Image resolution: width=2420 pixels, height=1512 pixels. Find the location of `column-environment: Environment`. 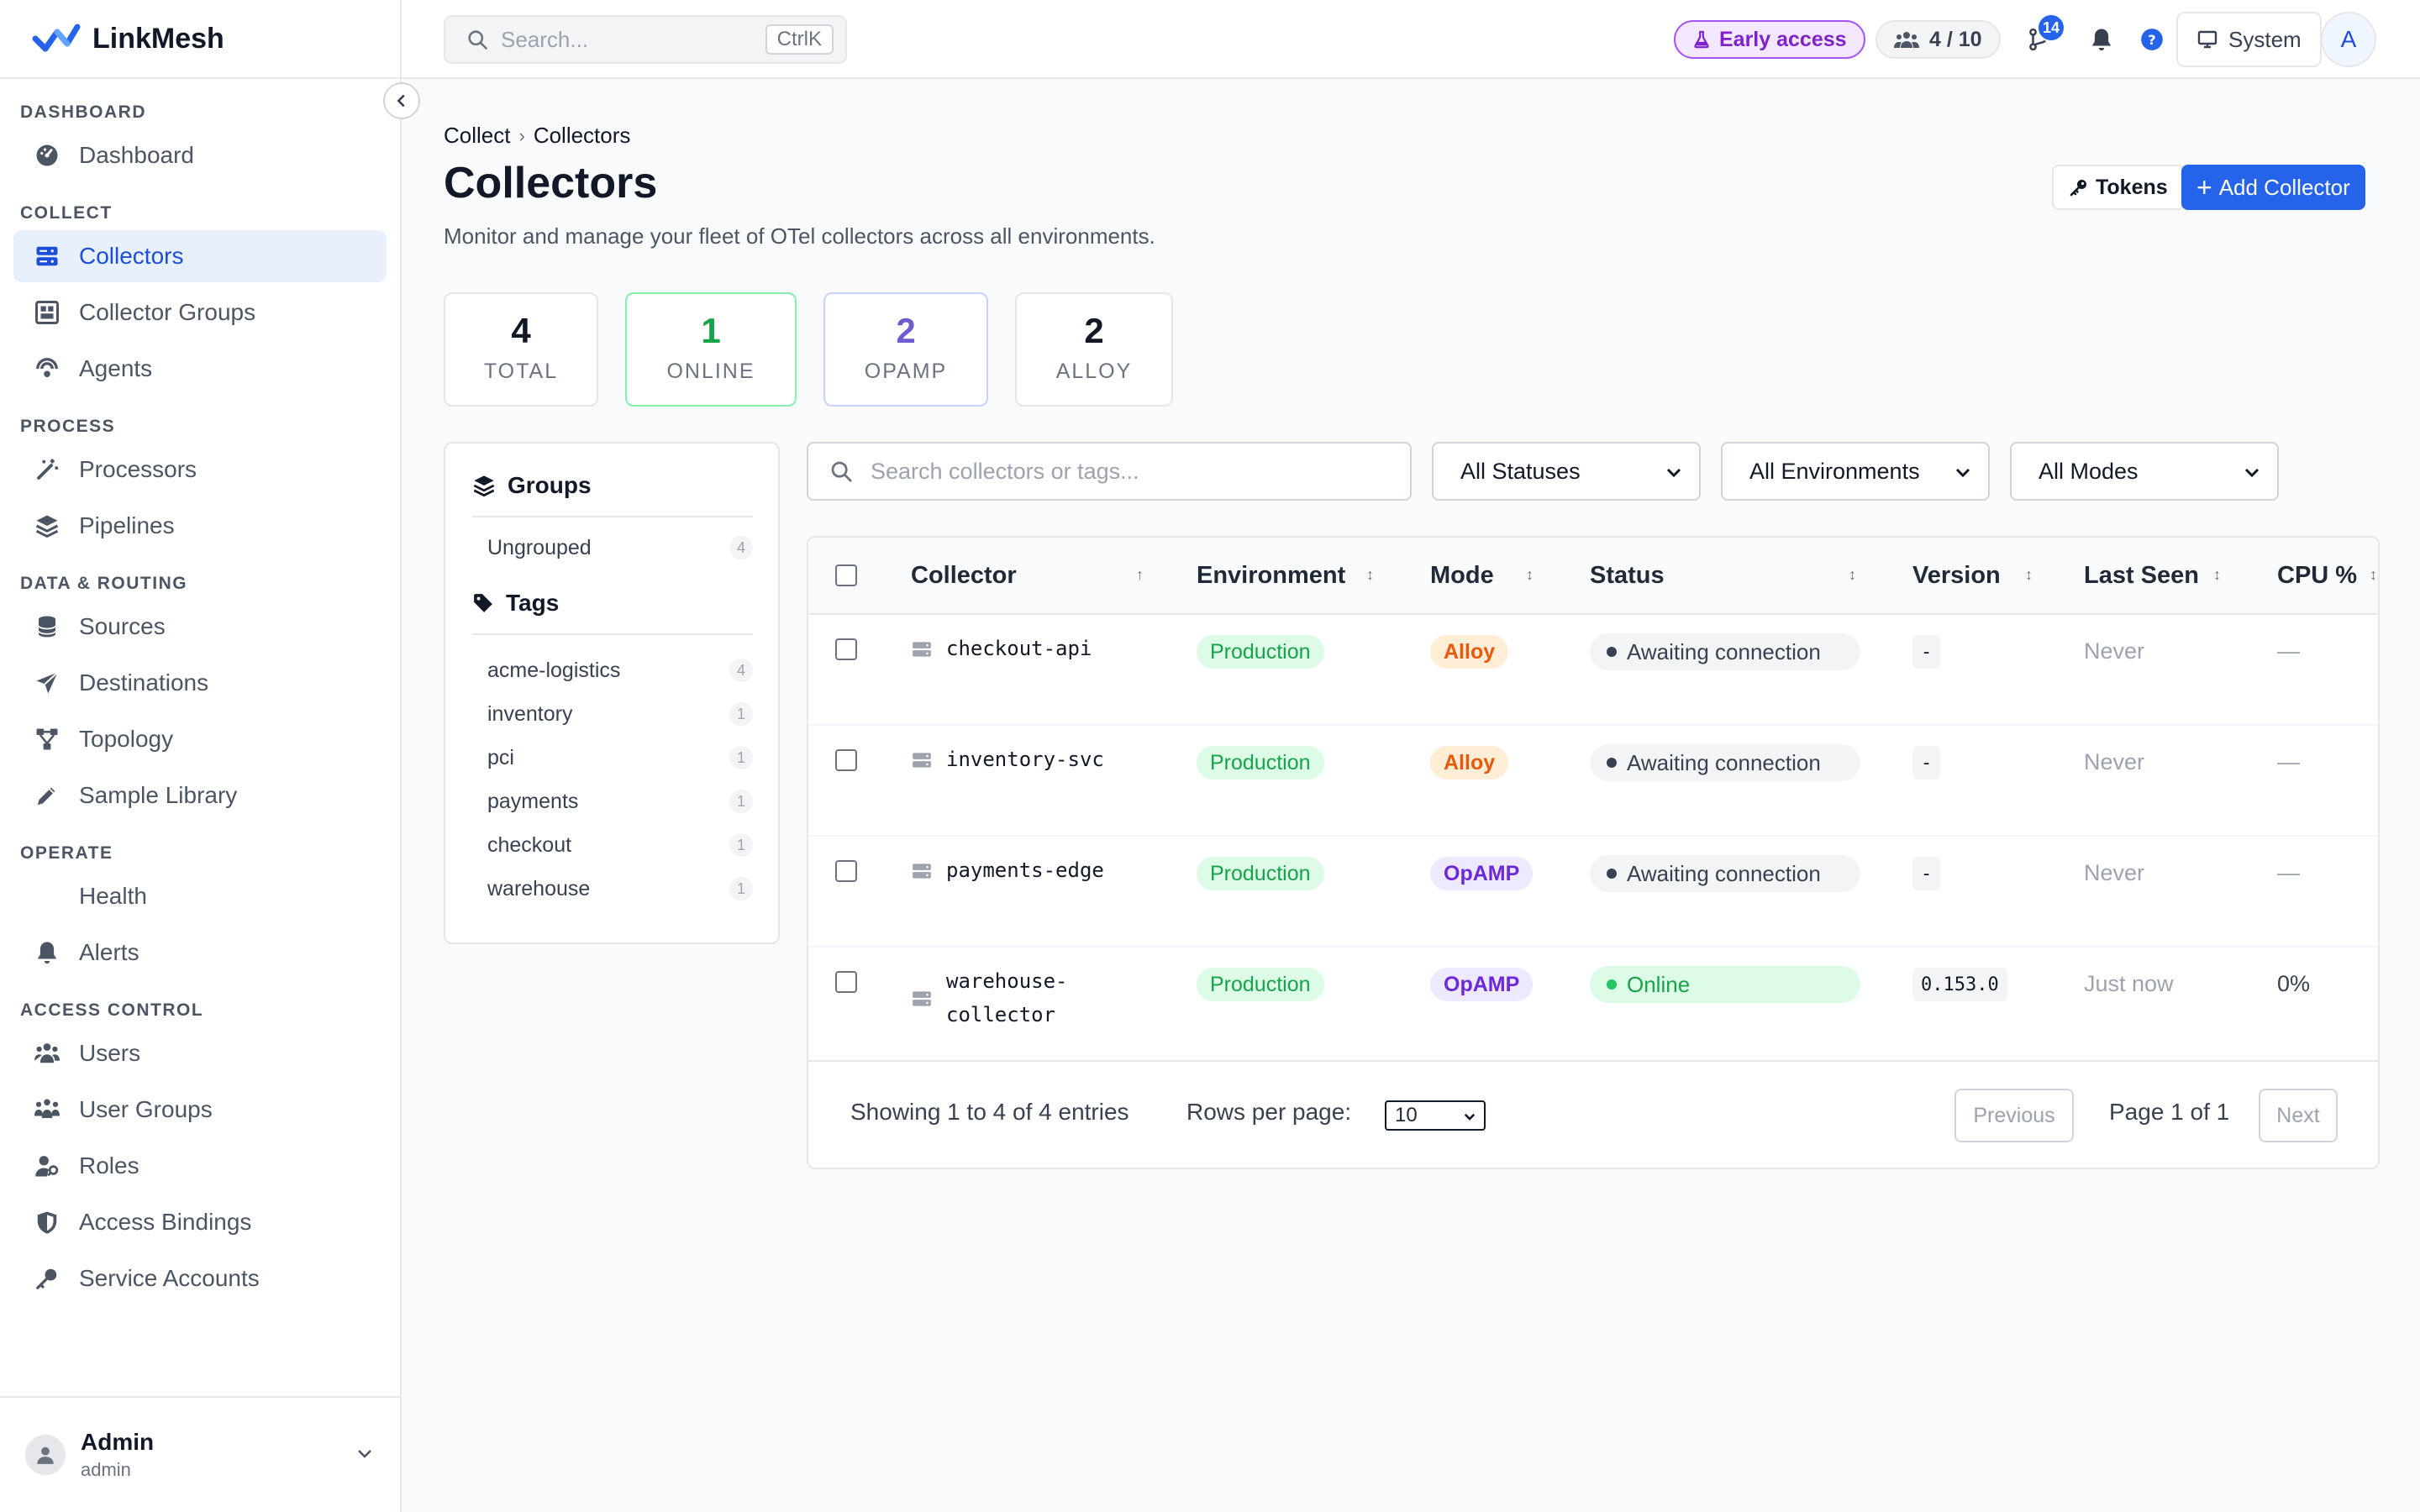

column-environment: Environment is located at coordinates (1271, 575).